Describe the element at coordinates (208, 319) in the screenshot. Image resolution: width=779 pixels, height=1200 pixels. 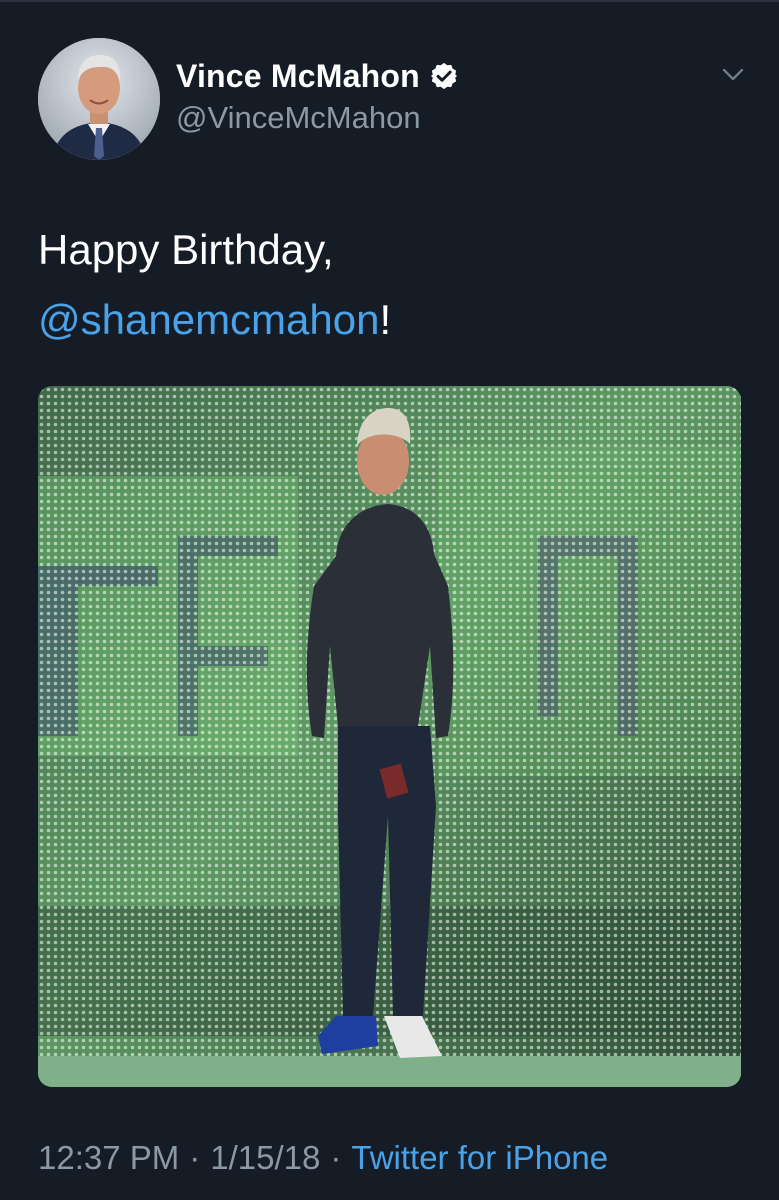
I see `mention-link: @shanemcmahon` at that location.